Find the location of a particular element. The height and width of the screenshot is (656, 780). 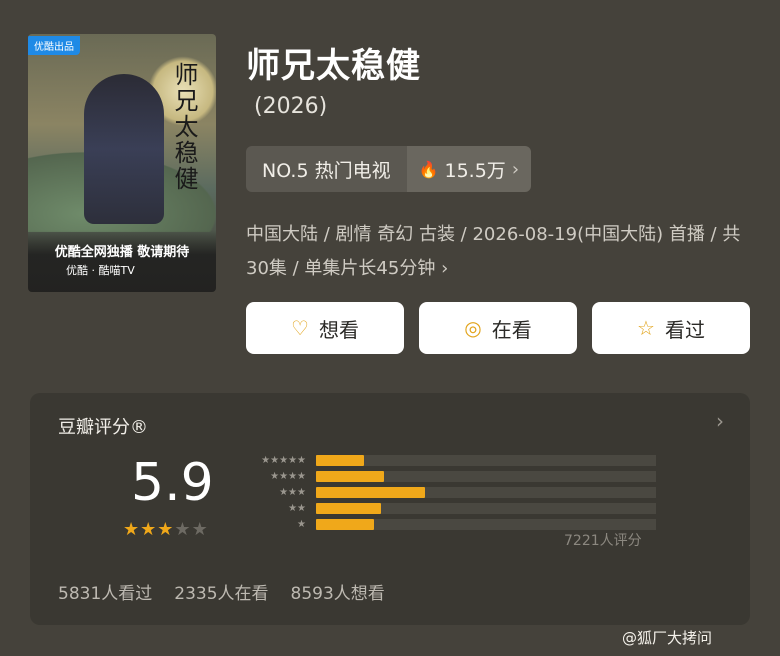

page-title: 师兄太稳健 is located at coordinates (333, 66).